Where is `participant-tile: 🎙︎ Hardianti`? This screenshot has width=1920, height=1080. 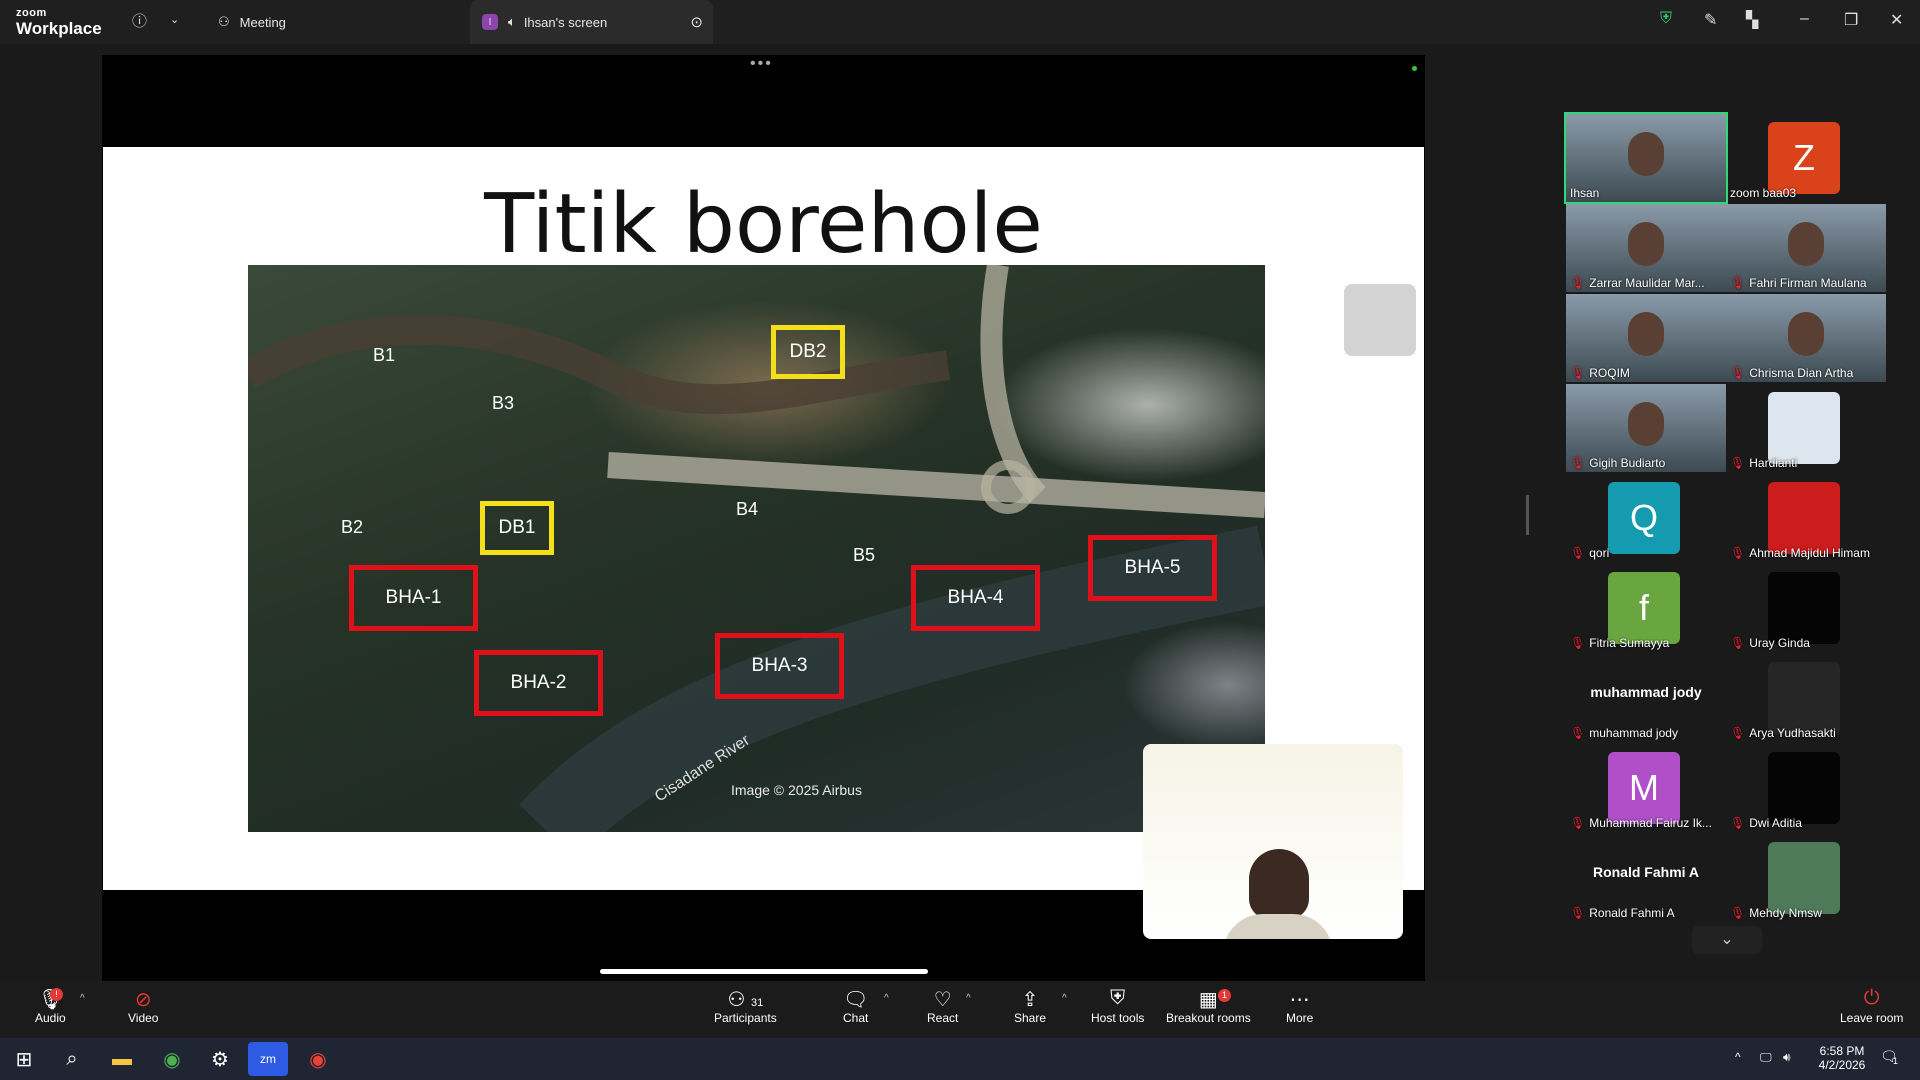 participant-tile: 🎙︎ Hardianti is located at coordinates (1806, 428).